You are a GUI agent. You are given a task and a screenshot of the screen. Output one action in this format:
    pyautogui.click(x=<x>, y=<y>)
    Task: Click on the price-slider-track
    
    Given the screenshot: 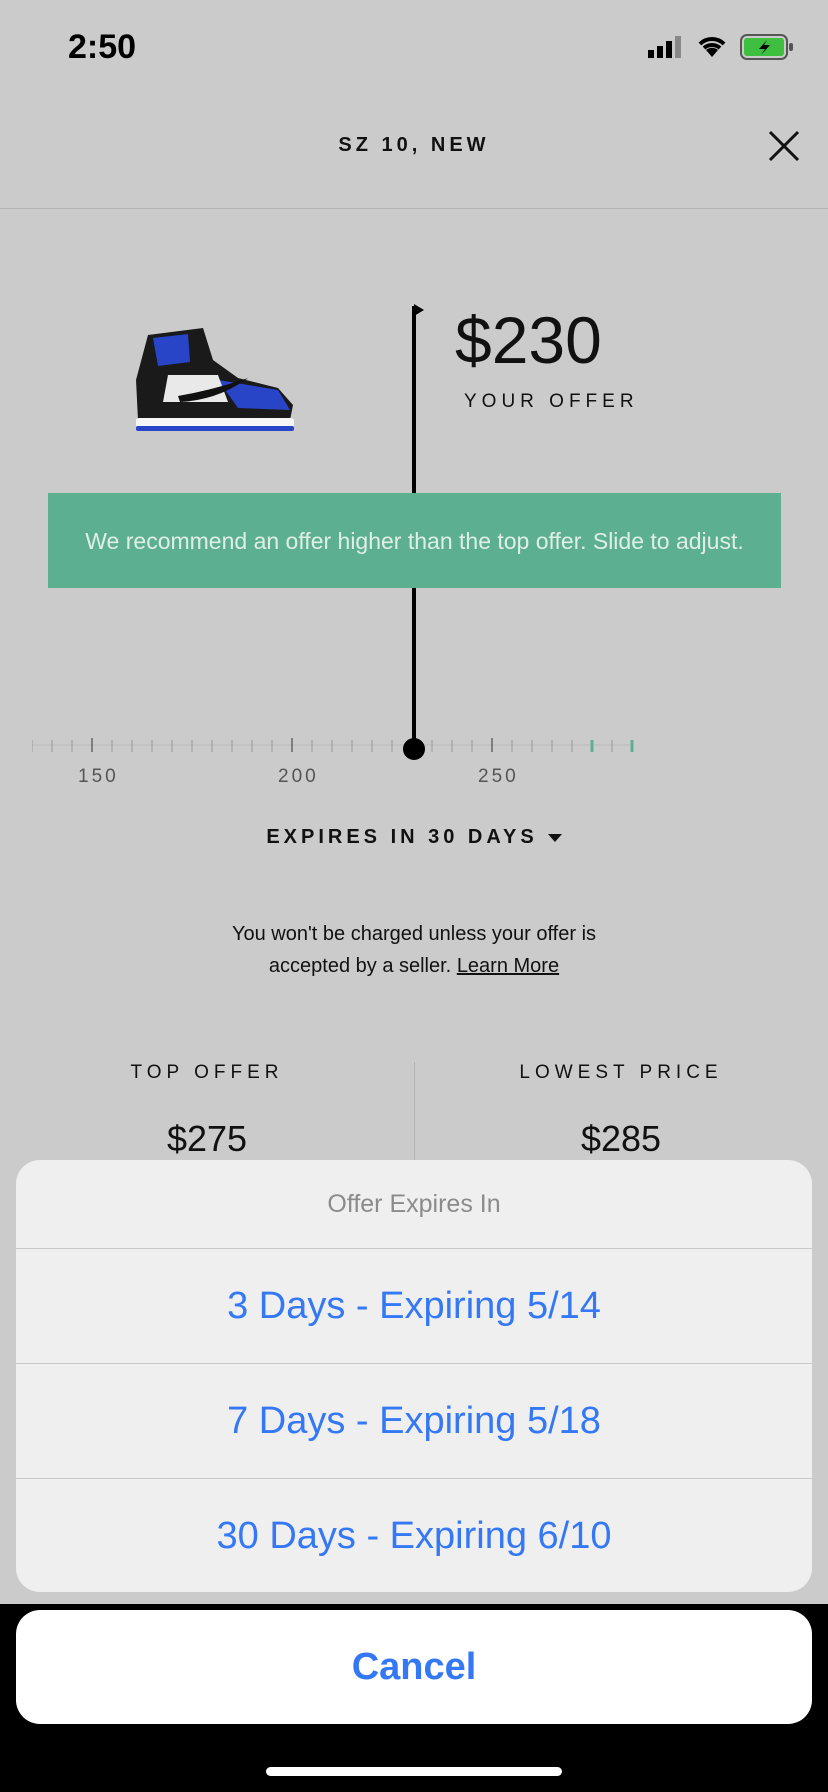 What is the action you would take?
    pyautogui.click(x=342, y=745)
    